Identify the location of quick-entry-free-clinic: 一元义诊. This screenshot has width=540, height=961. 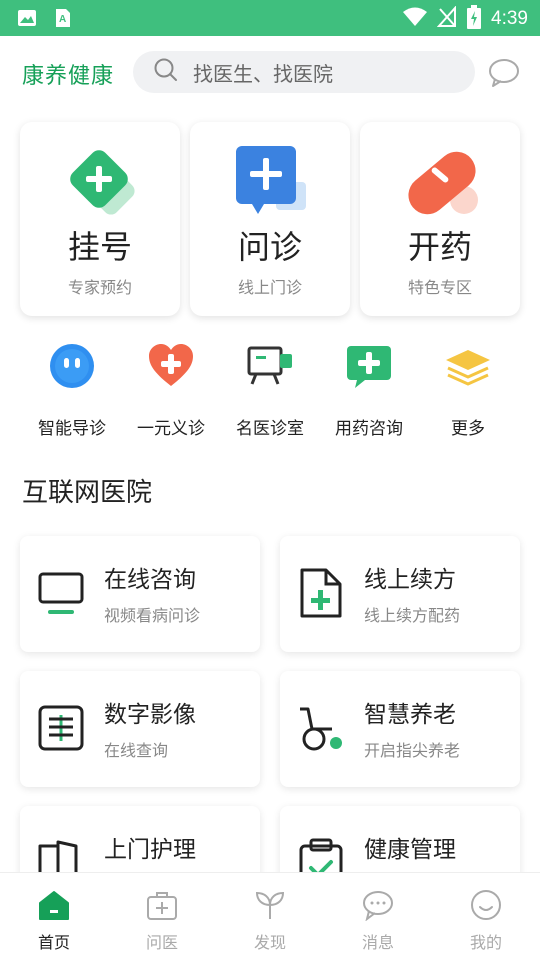
(171, 391).